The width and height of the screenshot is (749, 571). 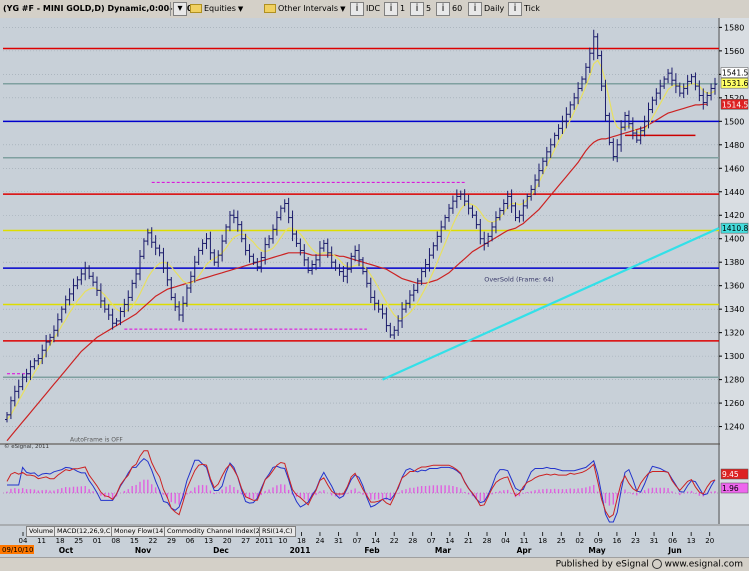 What do you see at coordinates (319, 541) in the screenshot?
I see `x-day-label: 24` at bounding box center [319, 541].